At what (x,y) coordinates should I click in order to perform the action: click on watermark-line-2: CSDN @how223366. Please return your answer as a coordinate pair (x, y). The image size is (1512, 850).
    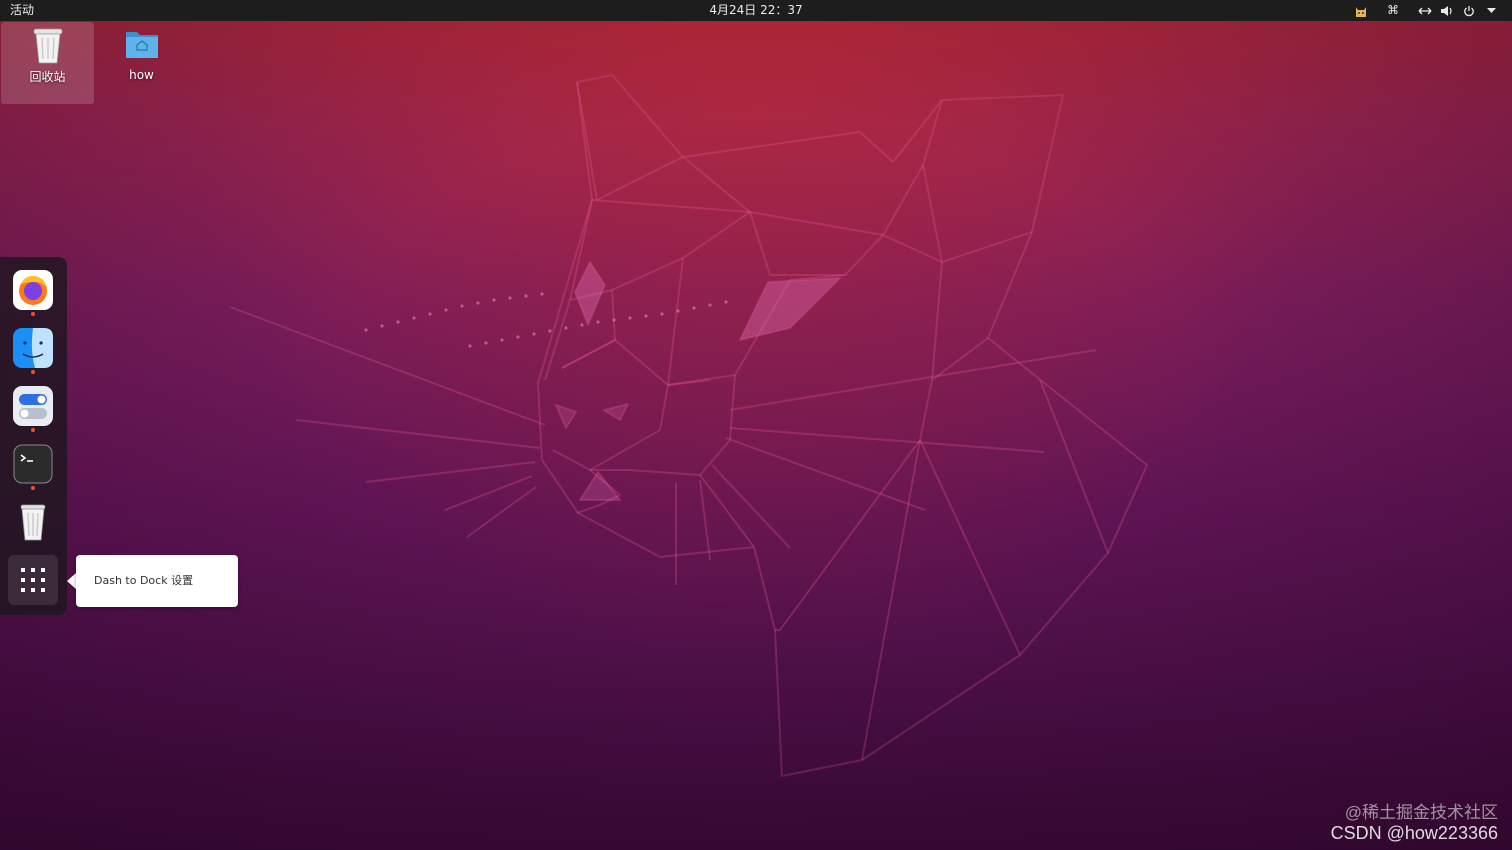
    Looking at the image, I should click on (1414, 833).